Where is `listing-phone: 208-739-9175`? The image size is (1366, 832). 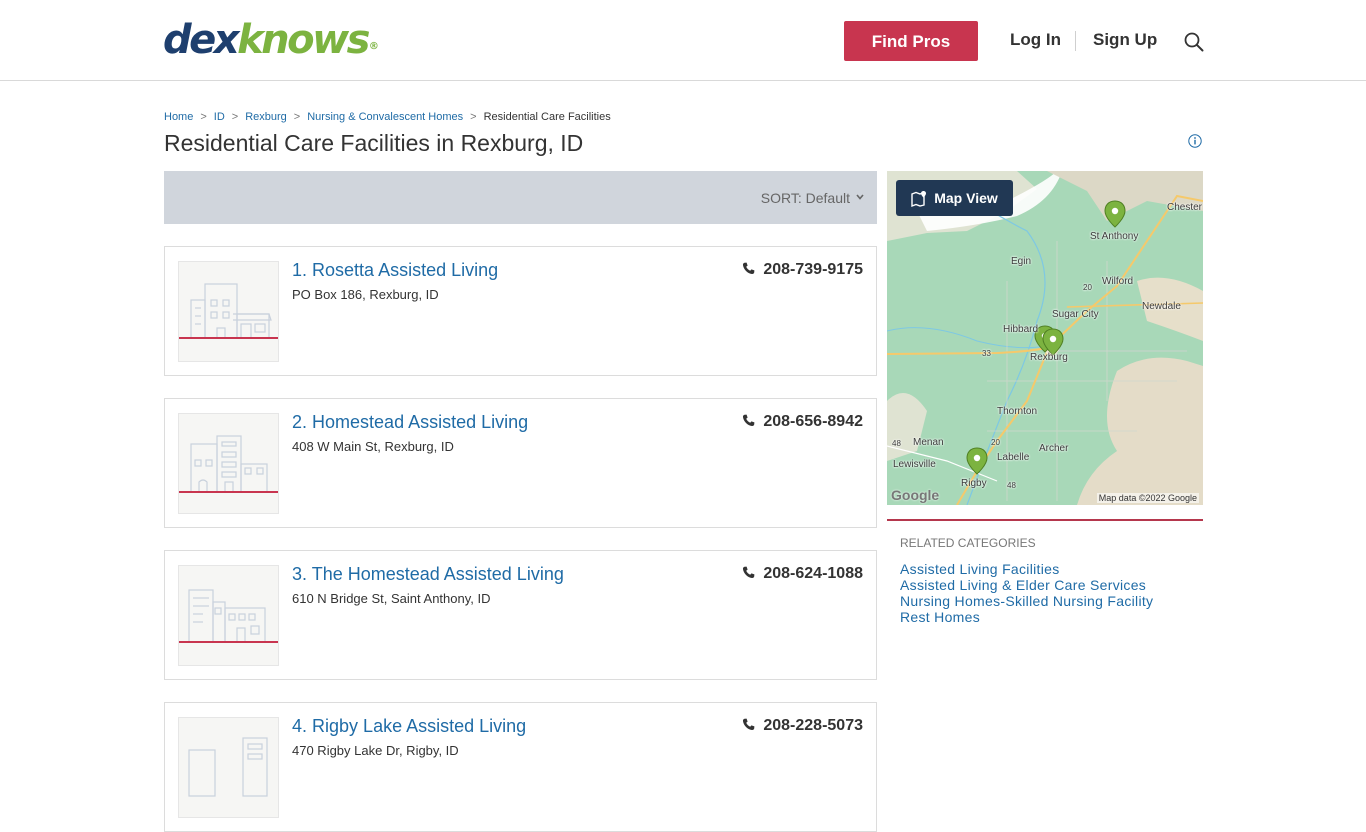 listing-phone: 208-739-9175 is located at coordinates (802, 270).